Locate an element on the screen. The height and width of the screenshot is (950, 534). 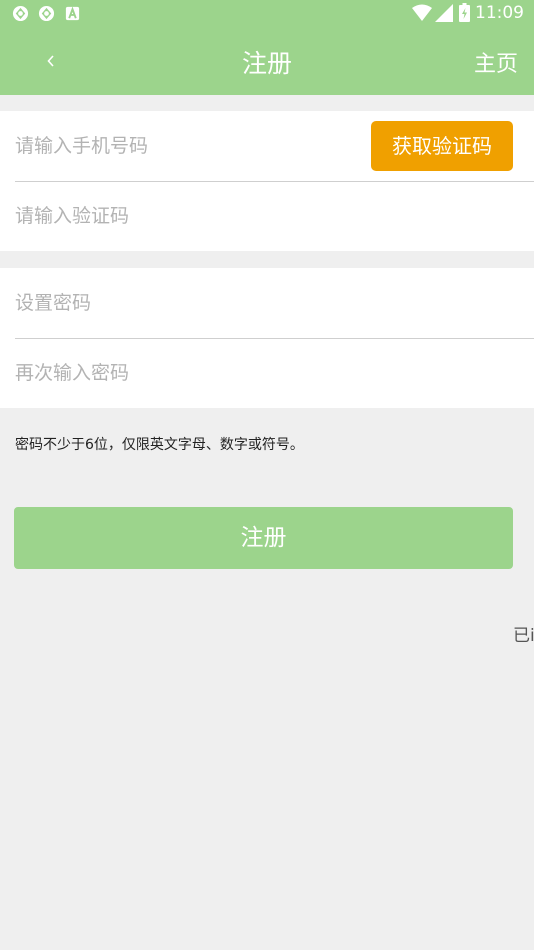
get-code-button: 获取验证码 is located at coordinates (442, 146).